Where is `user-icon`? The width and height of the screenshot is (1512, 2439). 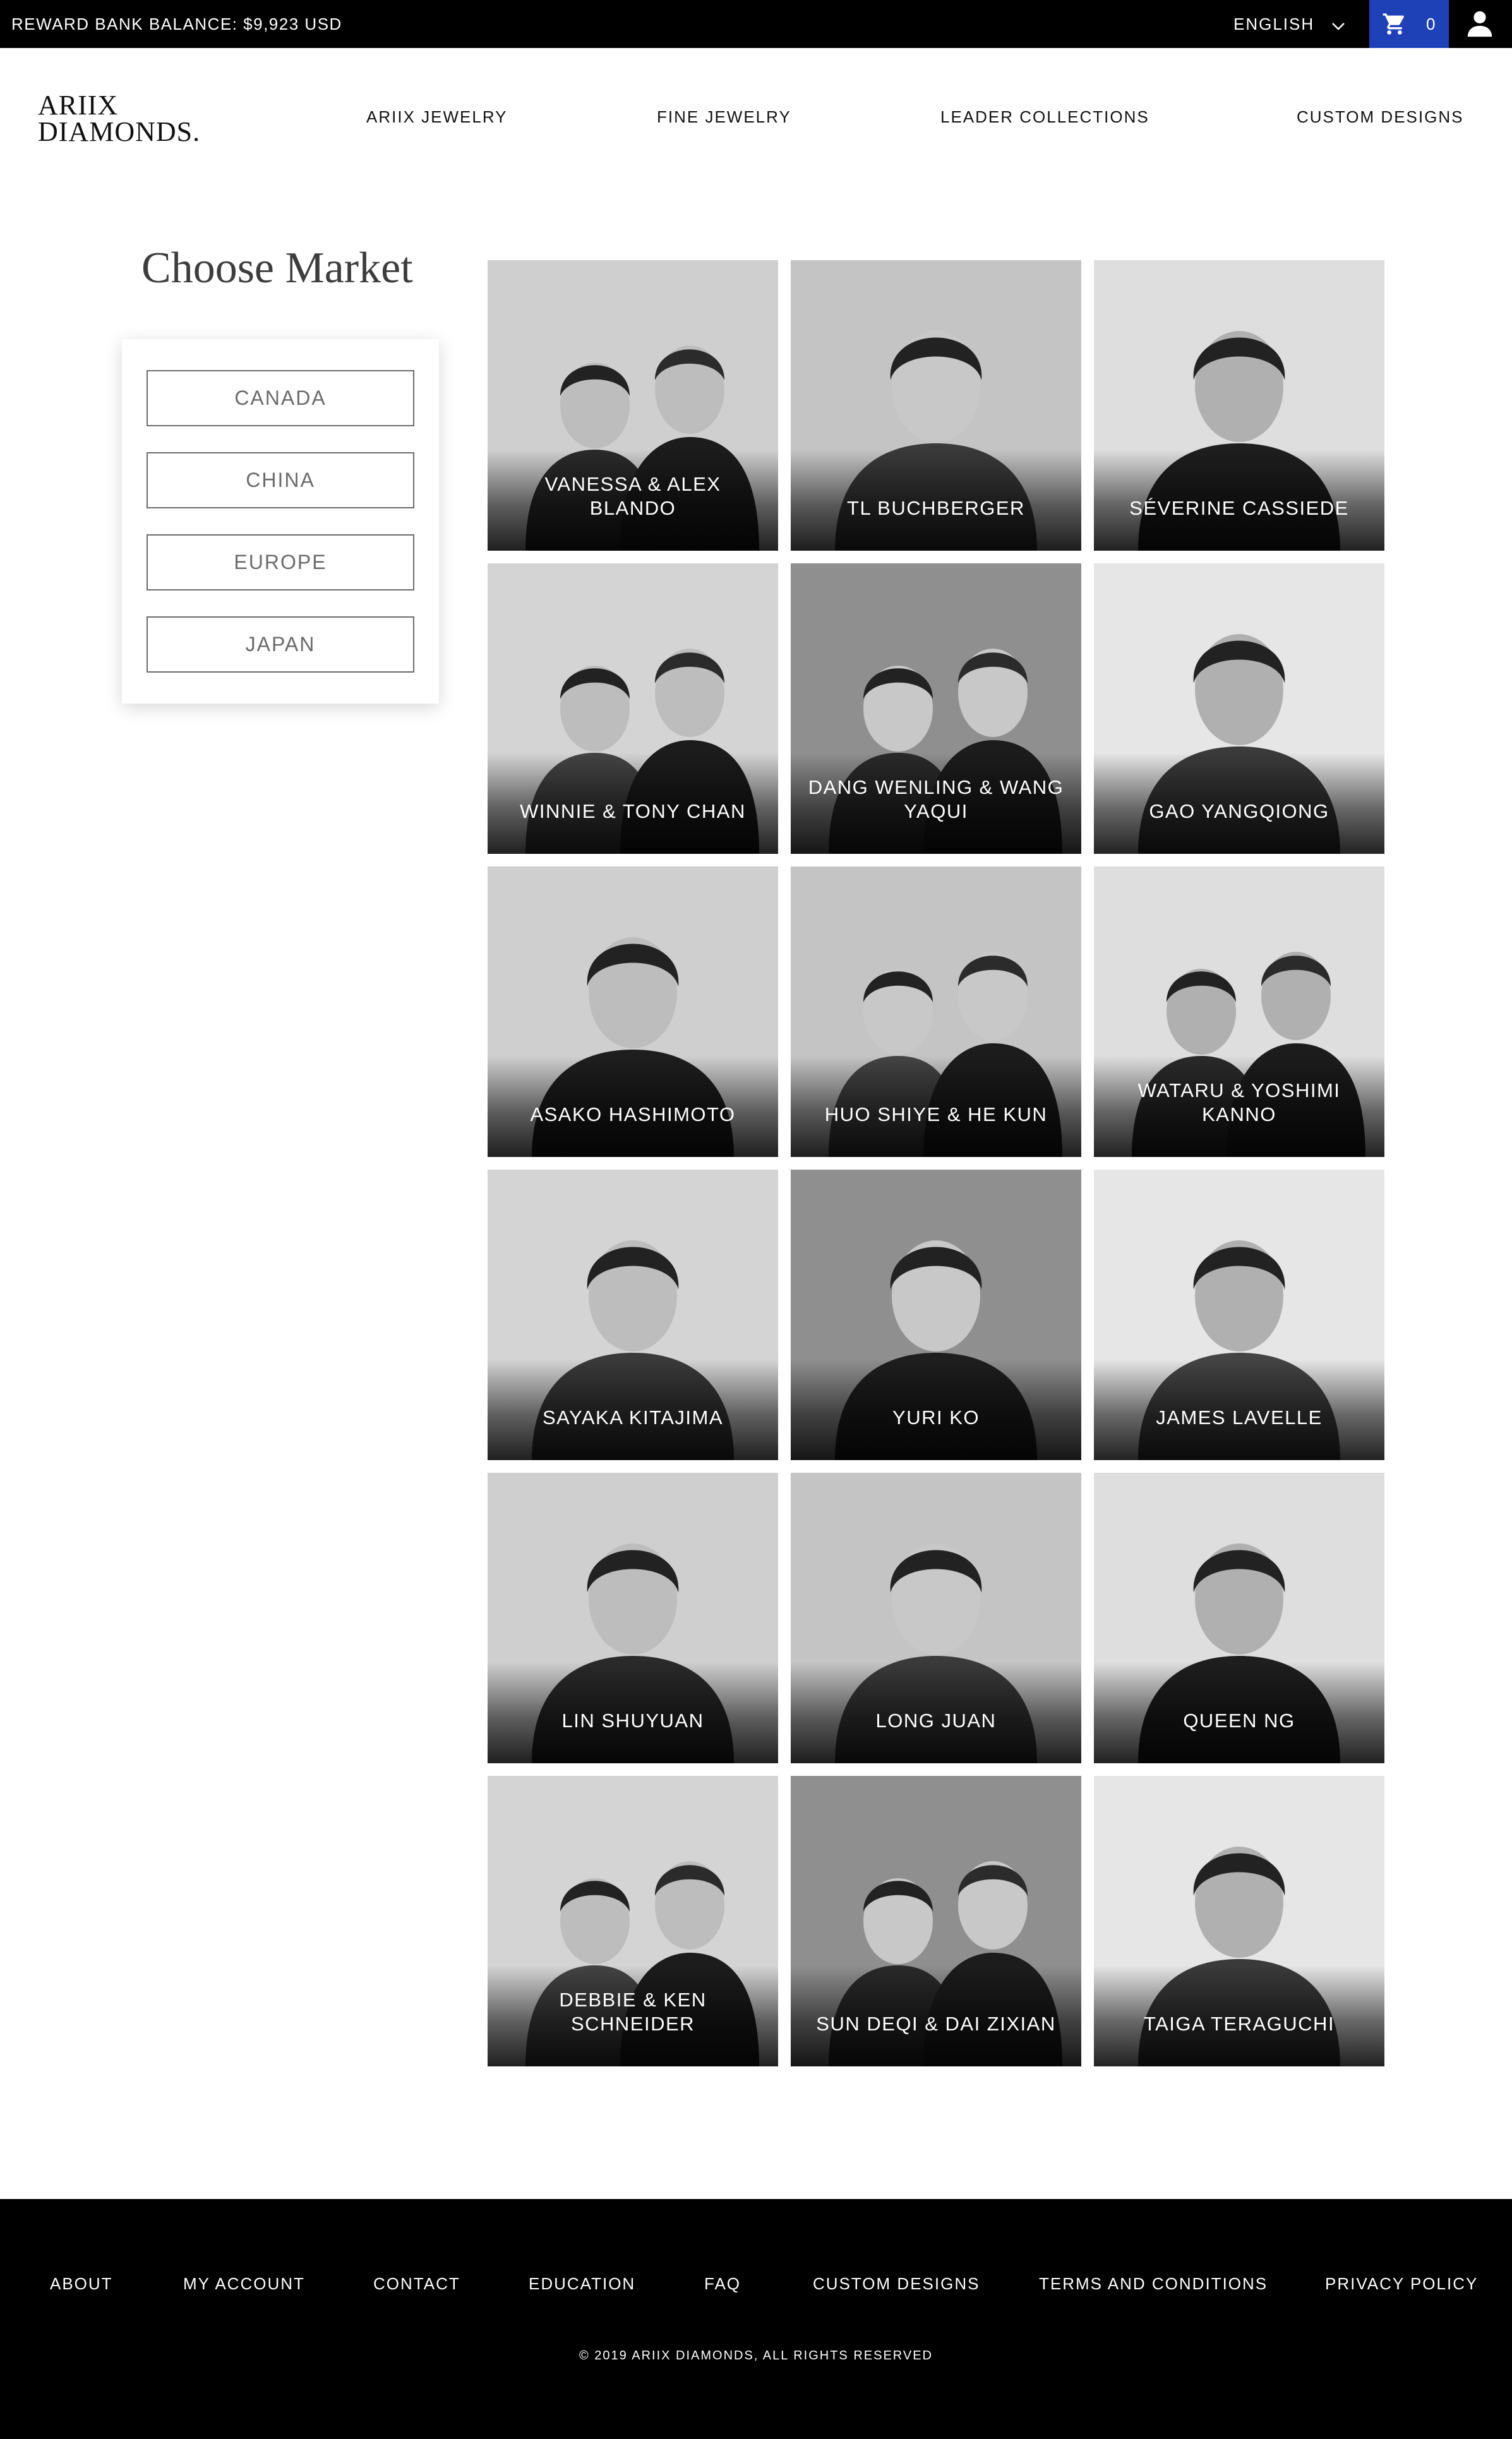
user-icon is located at coordinates (1479, 24).